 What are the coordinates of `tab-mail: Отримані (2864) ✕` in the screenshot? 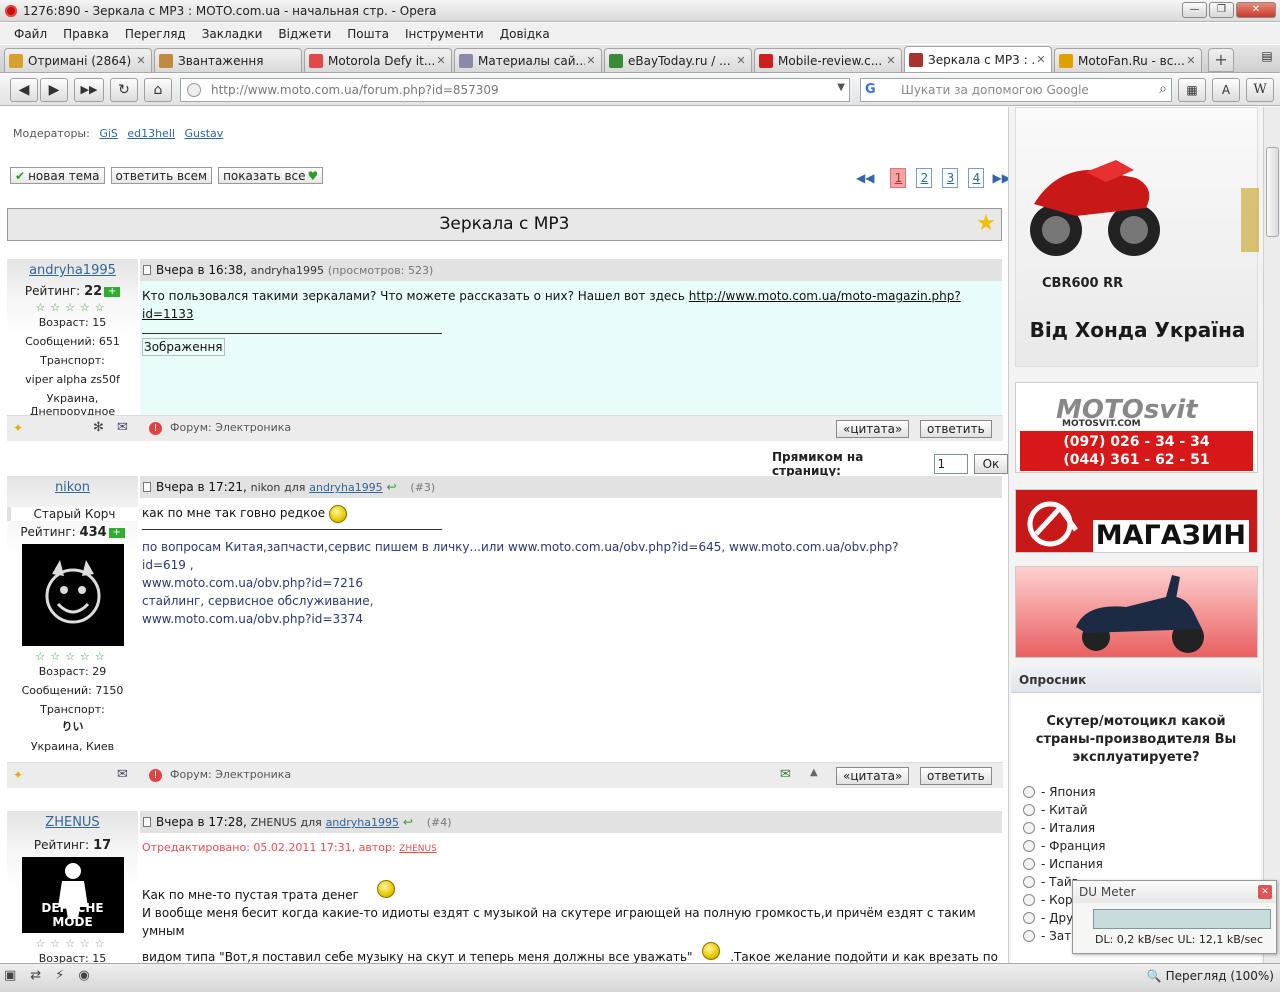 It's located at (78, 60).